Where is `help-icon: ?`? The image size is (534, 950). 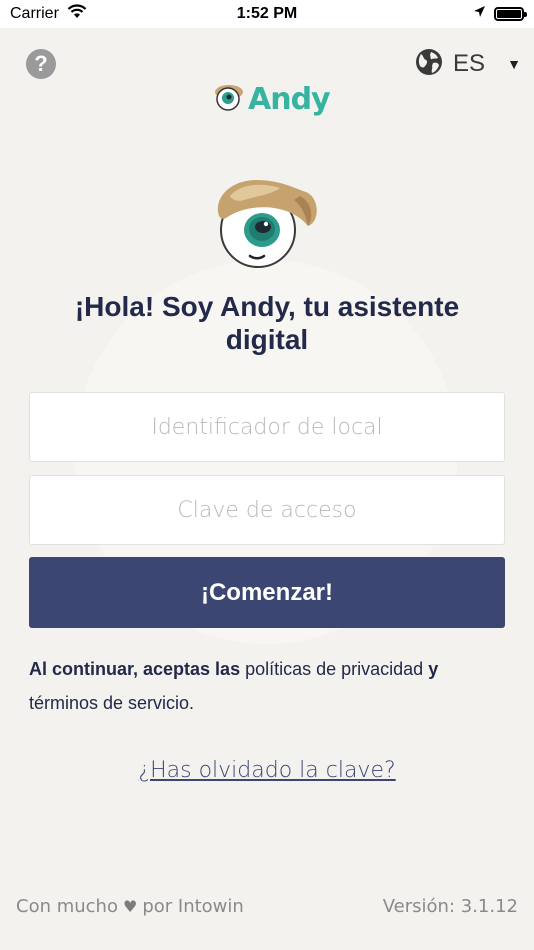 help-icon: ? is located at coordinates (41, 63).